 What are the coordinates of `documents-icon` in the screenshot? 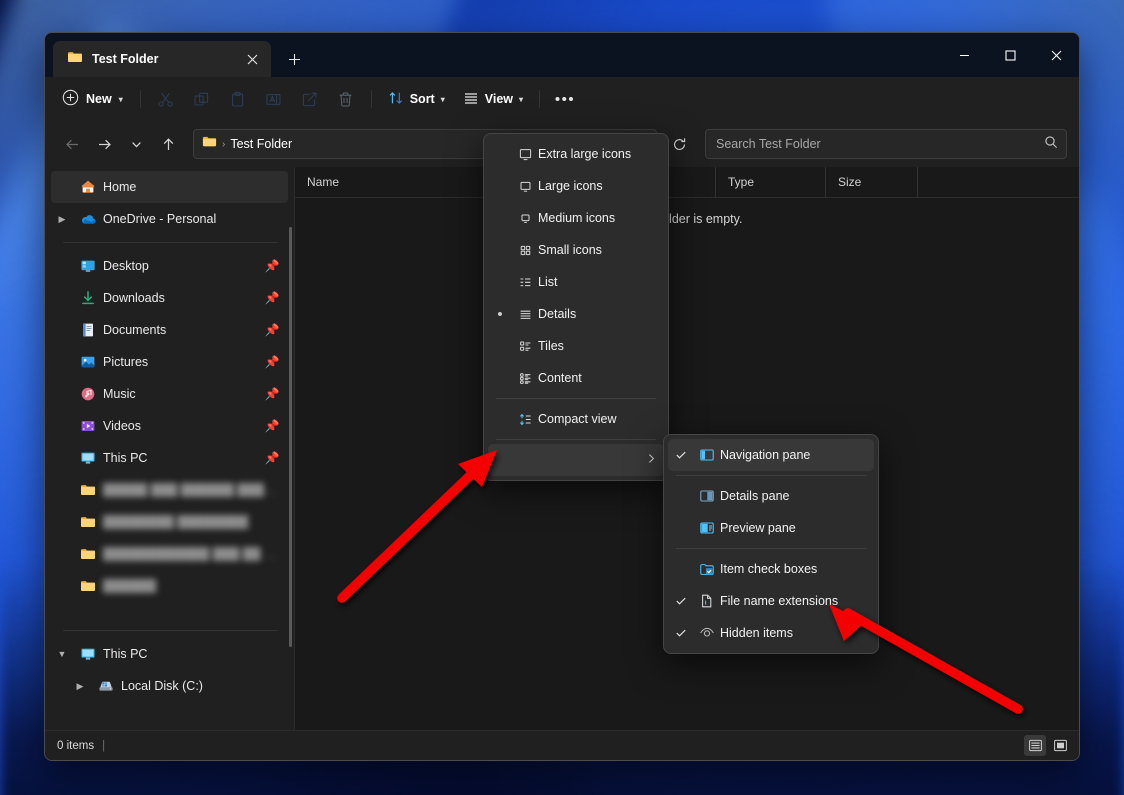 It's located at (88, 330).